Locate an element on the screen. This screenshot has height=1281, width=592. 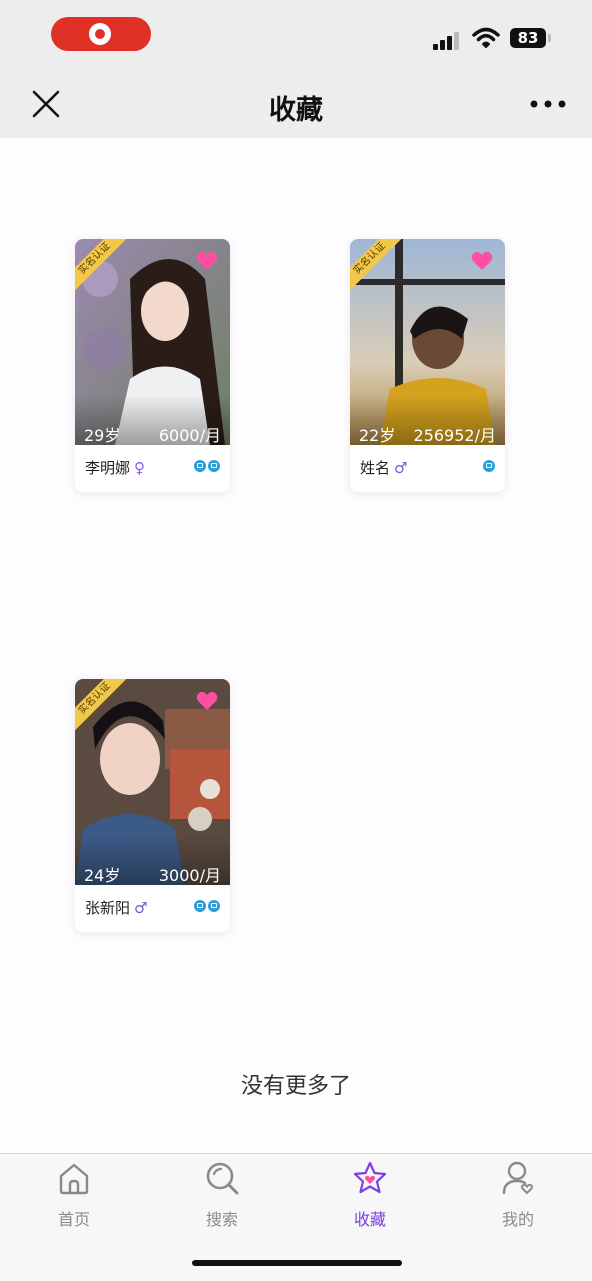
tab-home: 首页 is located at coordinates (74, 1199).